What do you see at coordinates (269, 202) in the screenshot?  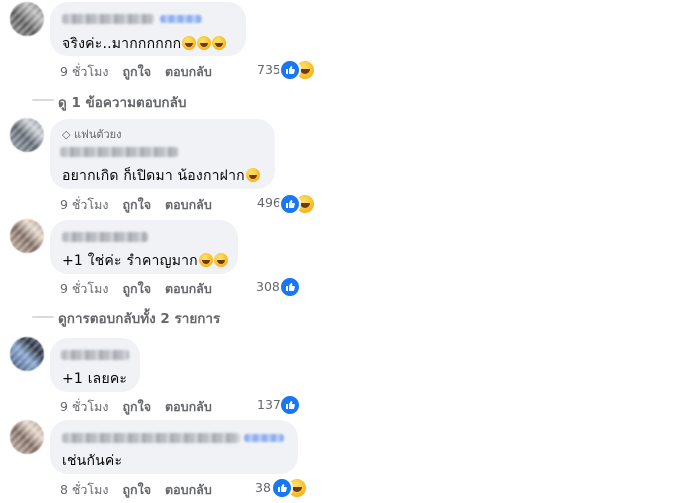 I see `reaction-count: 496` at bounding box center [269, 202].